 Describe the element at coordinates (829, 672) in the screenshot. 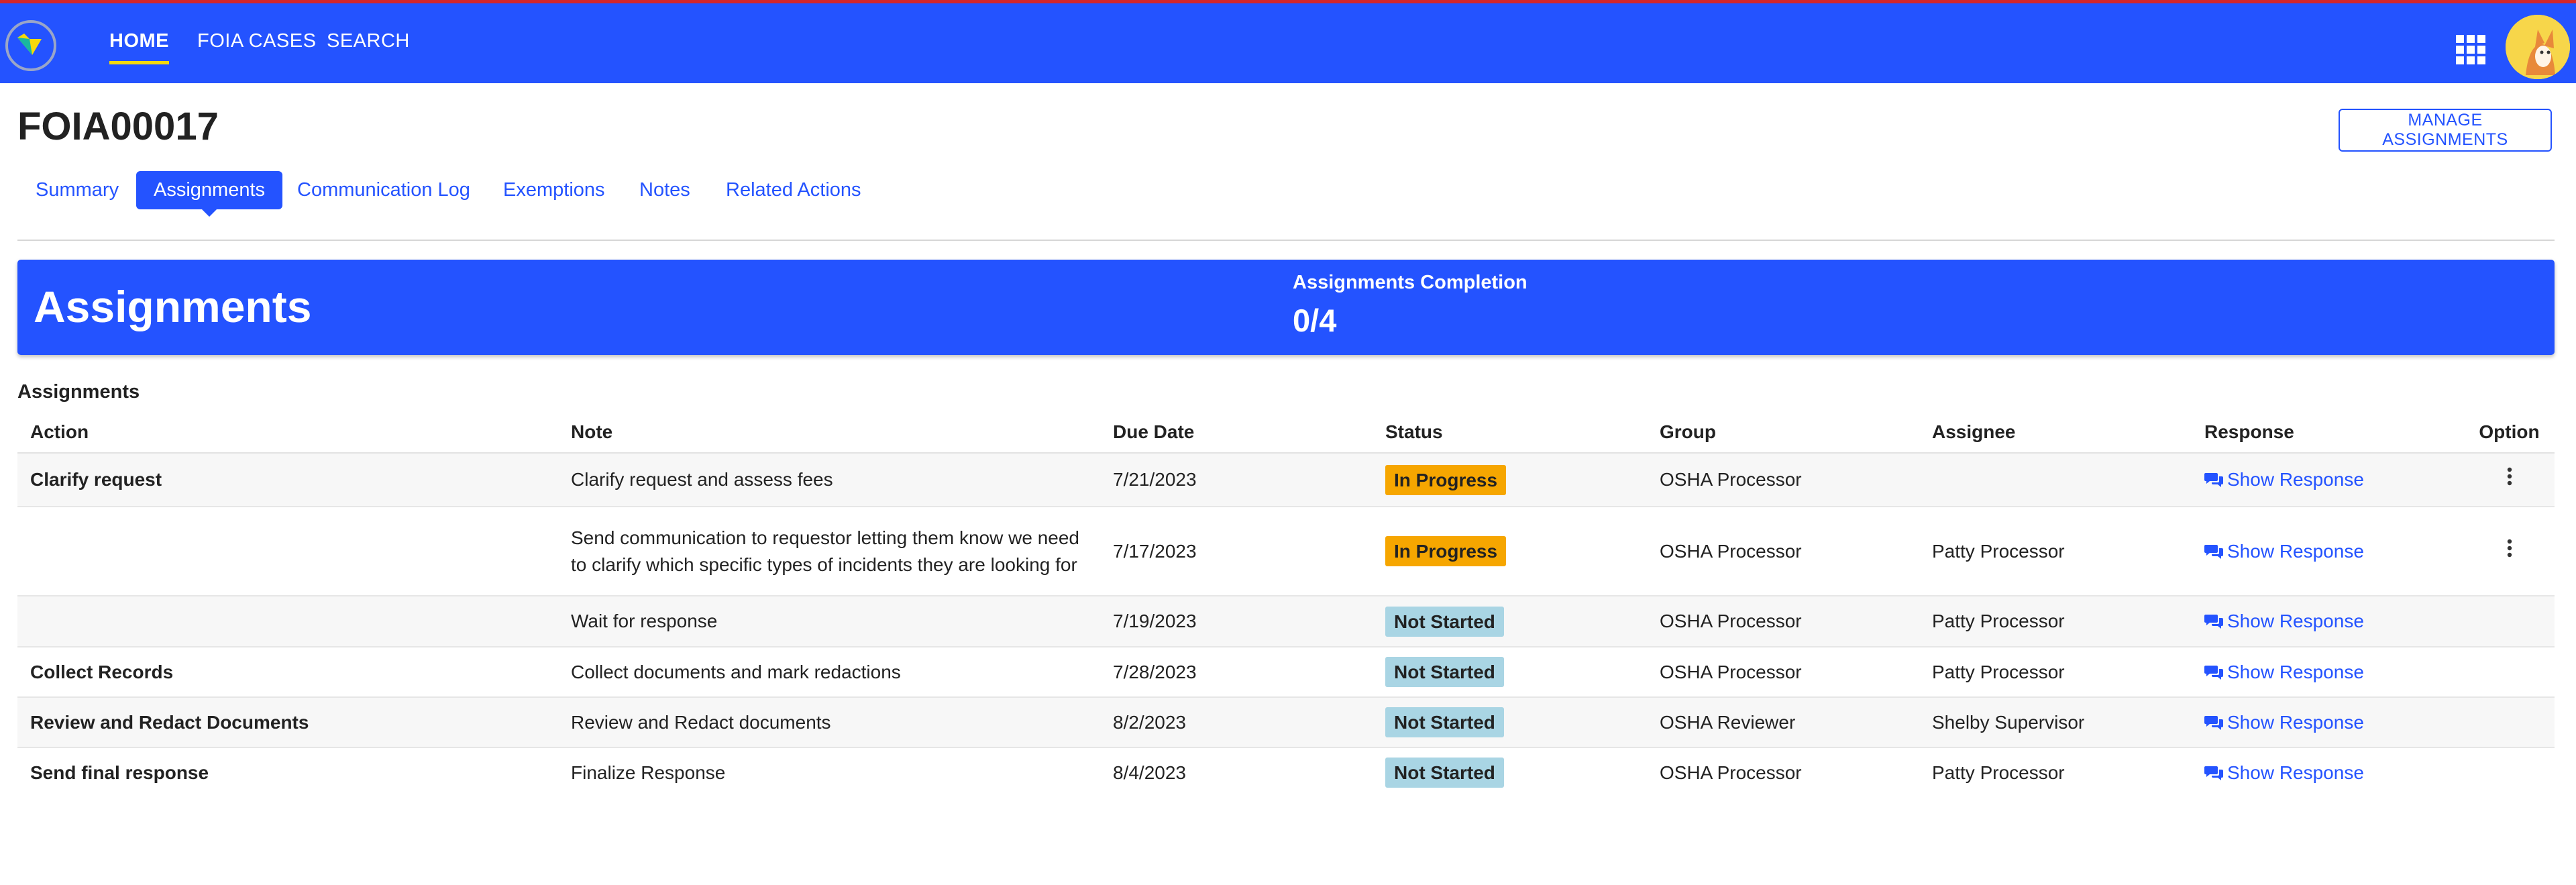

I see `note-cell: Collect documents and mark redactions` at that location.